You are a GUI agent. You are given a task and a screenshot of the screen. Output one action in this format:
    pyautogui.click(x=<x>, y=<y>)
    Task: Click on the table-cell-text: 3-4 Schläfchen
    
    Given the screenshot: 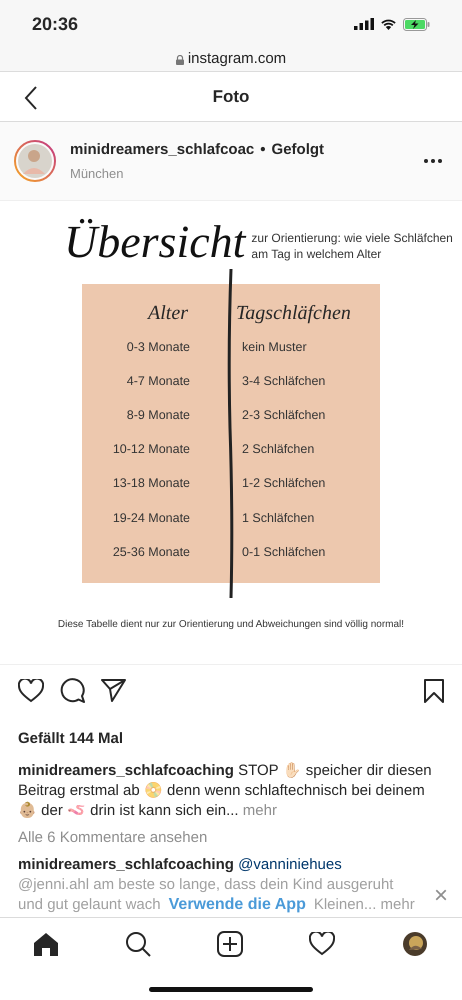 What is the action you would take?
    pyautogui.click(x=283, y=381)
    